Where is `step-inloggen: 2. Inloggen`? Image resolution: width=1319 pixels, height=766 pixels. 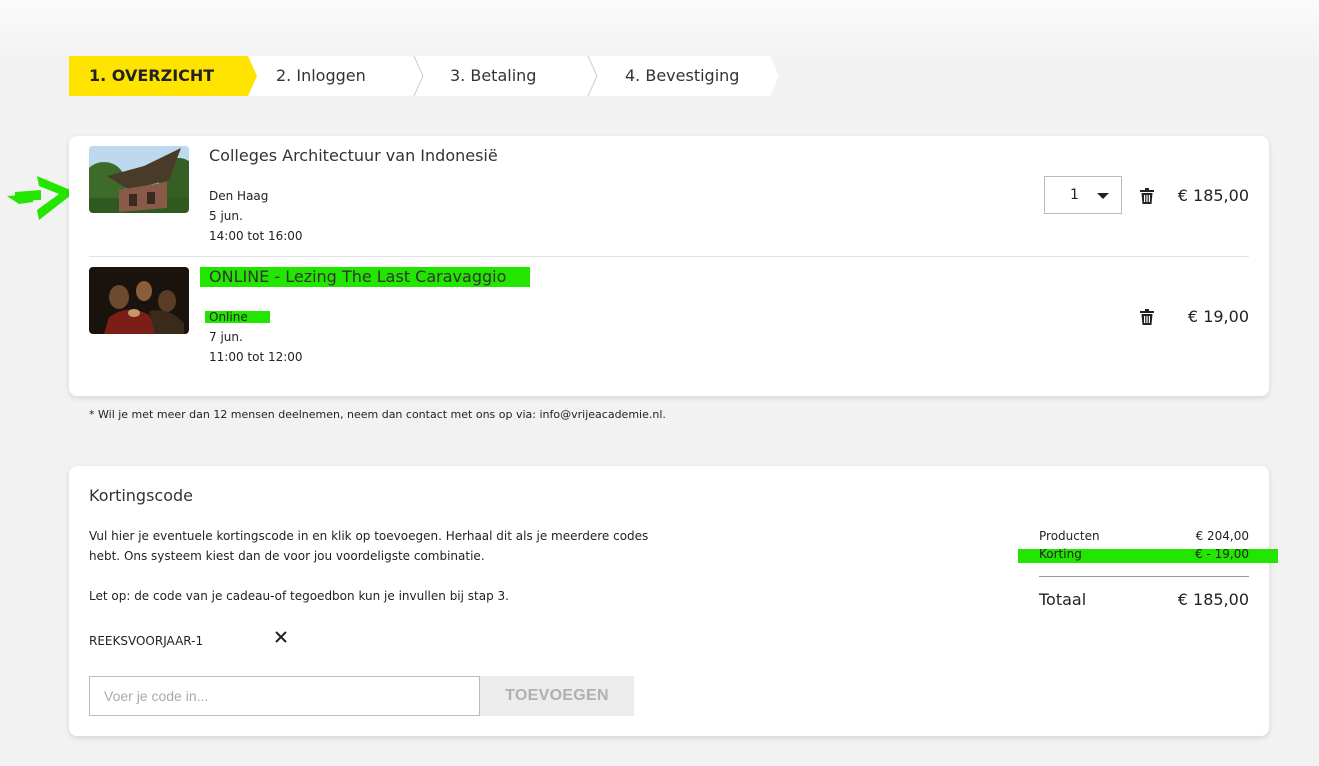
step-inloggen: 2. Inloggen is located at coordinates (339, 76).